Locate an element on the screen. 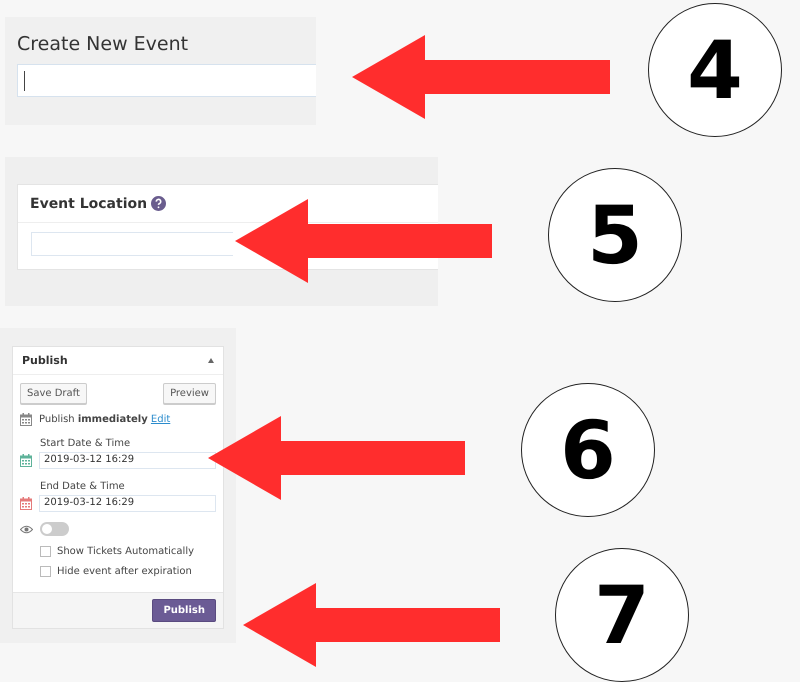 Image resolution: width=800 pixels, height=682 pixels. edit-link: Edit is located at coordinates (160, 419).